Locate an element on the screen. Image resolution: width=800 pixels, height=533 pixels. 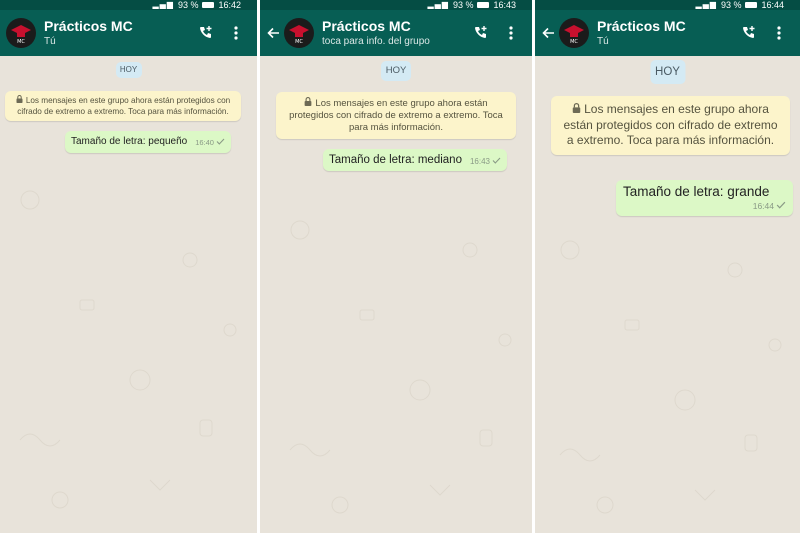
chat-titles: Prácticos MC toca para info. del grupo is located at coordinates (397, 33).